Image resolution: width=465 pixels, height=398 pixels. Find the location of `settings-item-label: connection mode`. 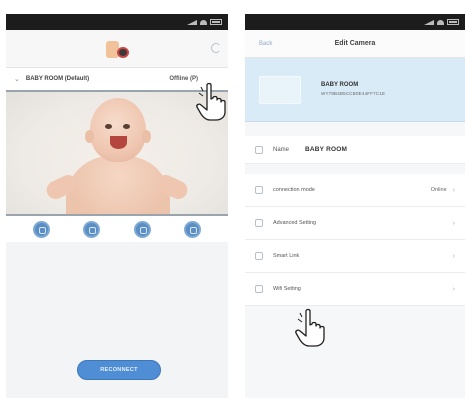

settings-item-label: connection mode is located at coordinates (294, 190).